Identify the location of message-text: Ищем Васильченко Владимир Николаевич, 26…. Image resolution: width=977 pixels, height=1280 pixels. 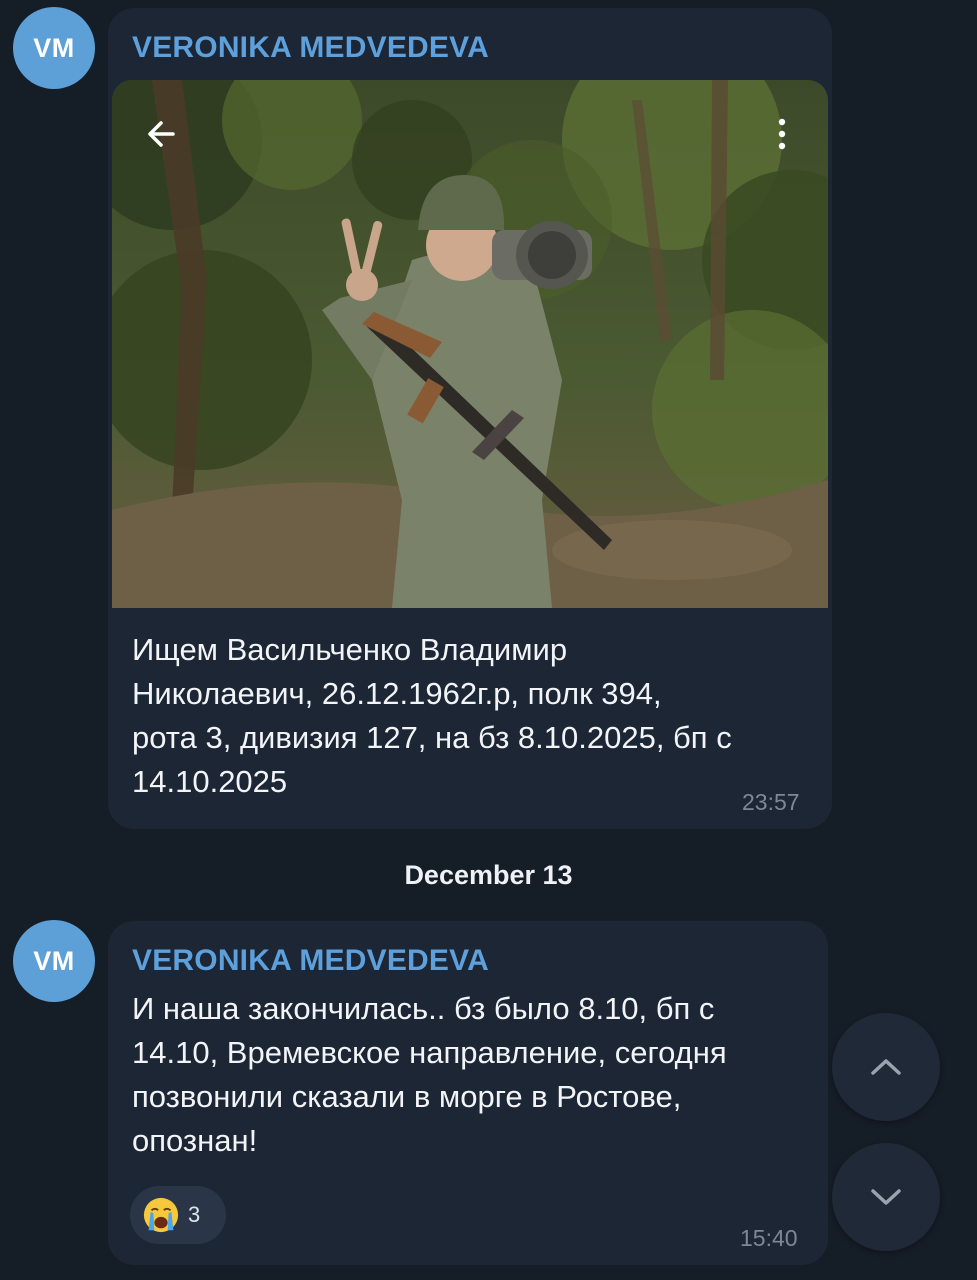
(432, 715).